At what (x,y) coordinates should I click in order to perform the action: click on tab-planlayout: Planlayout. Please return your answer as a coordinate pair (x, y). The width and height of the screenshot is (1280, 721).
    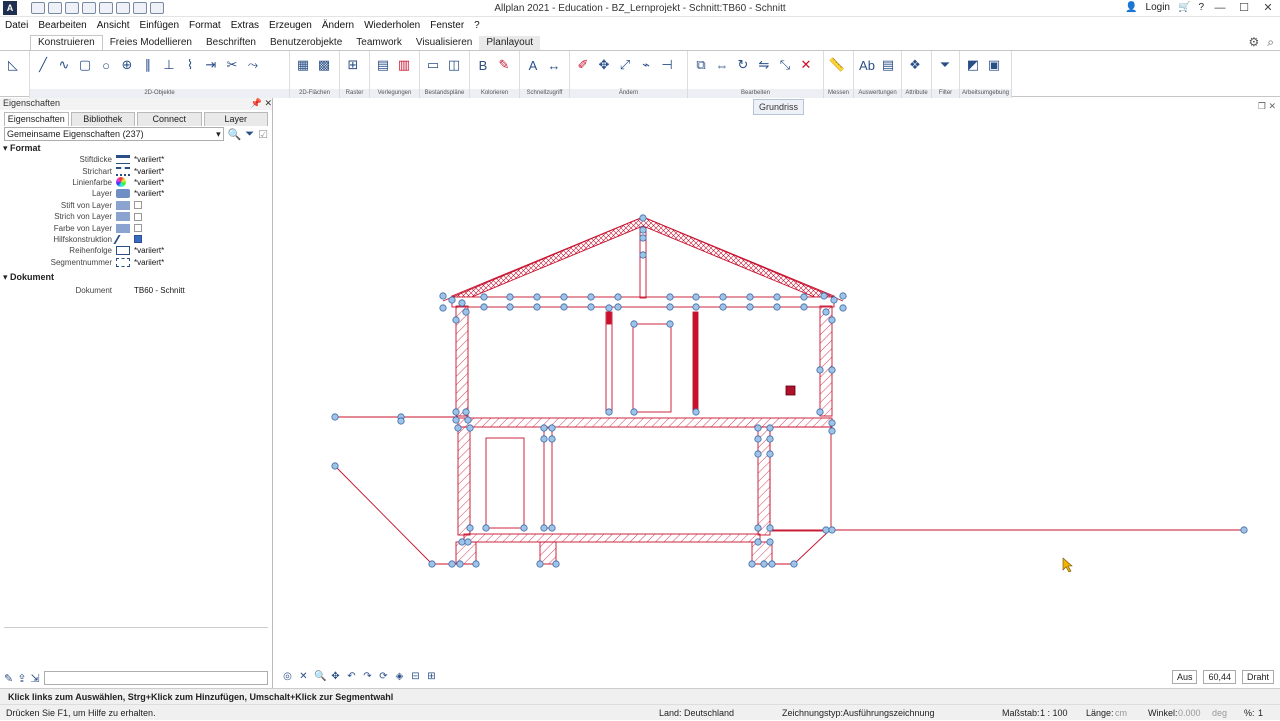
    Looking at the image, I should click on (510, 43).